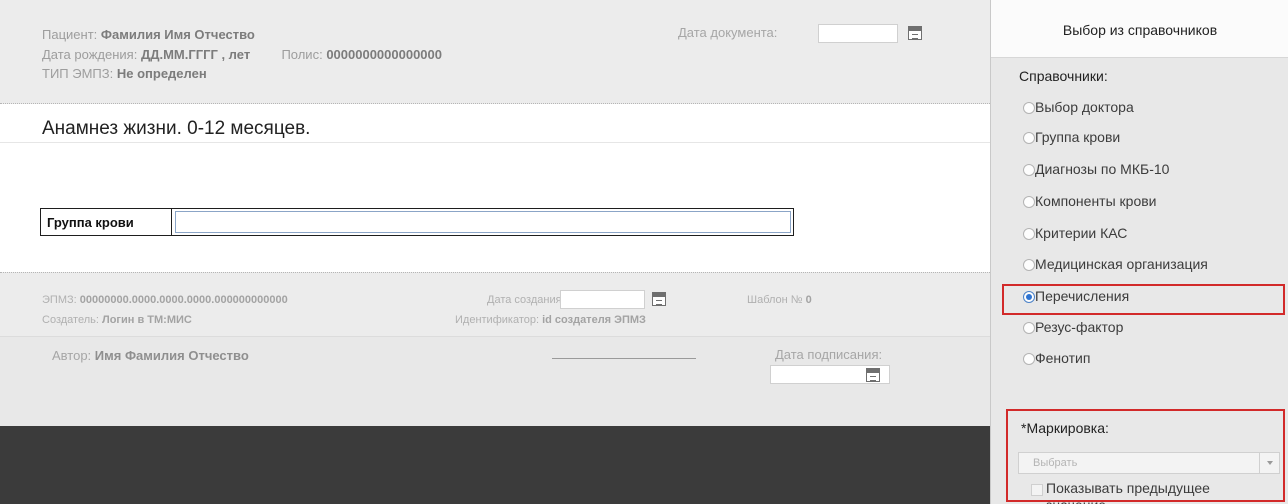 The image size is (1288, 504). What do you see at coordinates (384, 54) in the screenshot?
I see `policy-value: 0000000000000000` at bounding box center [384, 54].